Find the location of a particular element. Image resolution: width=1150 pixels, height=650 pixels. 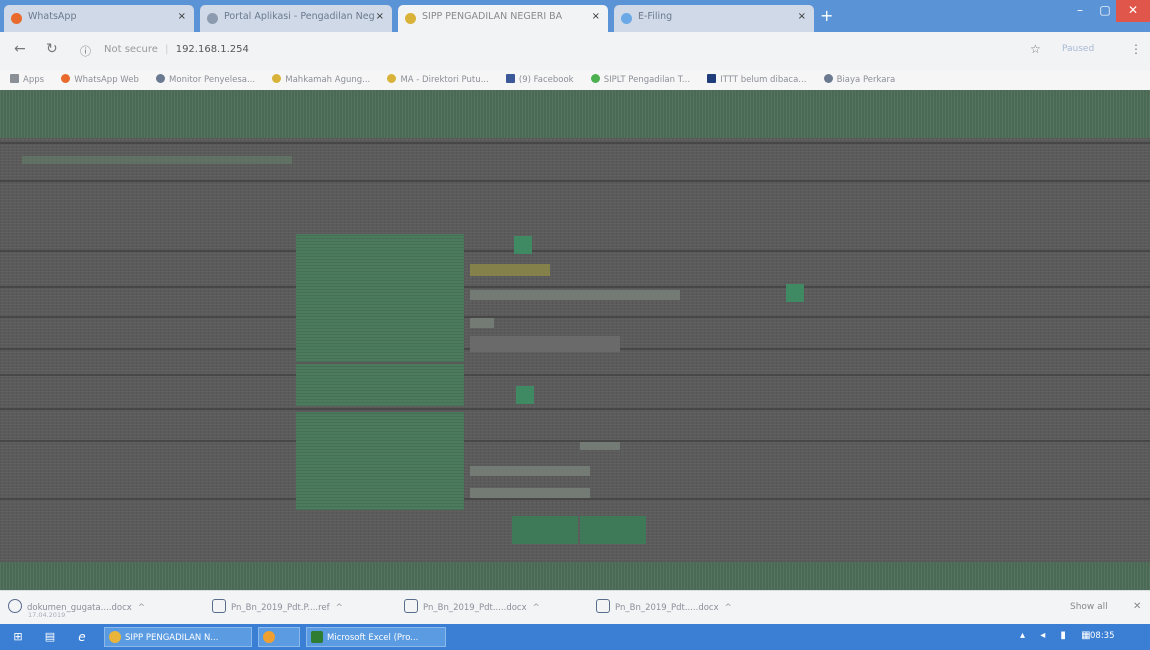

efiling-icon is located at coordinates (626, 18).